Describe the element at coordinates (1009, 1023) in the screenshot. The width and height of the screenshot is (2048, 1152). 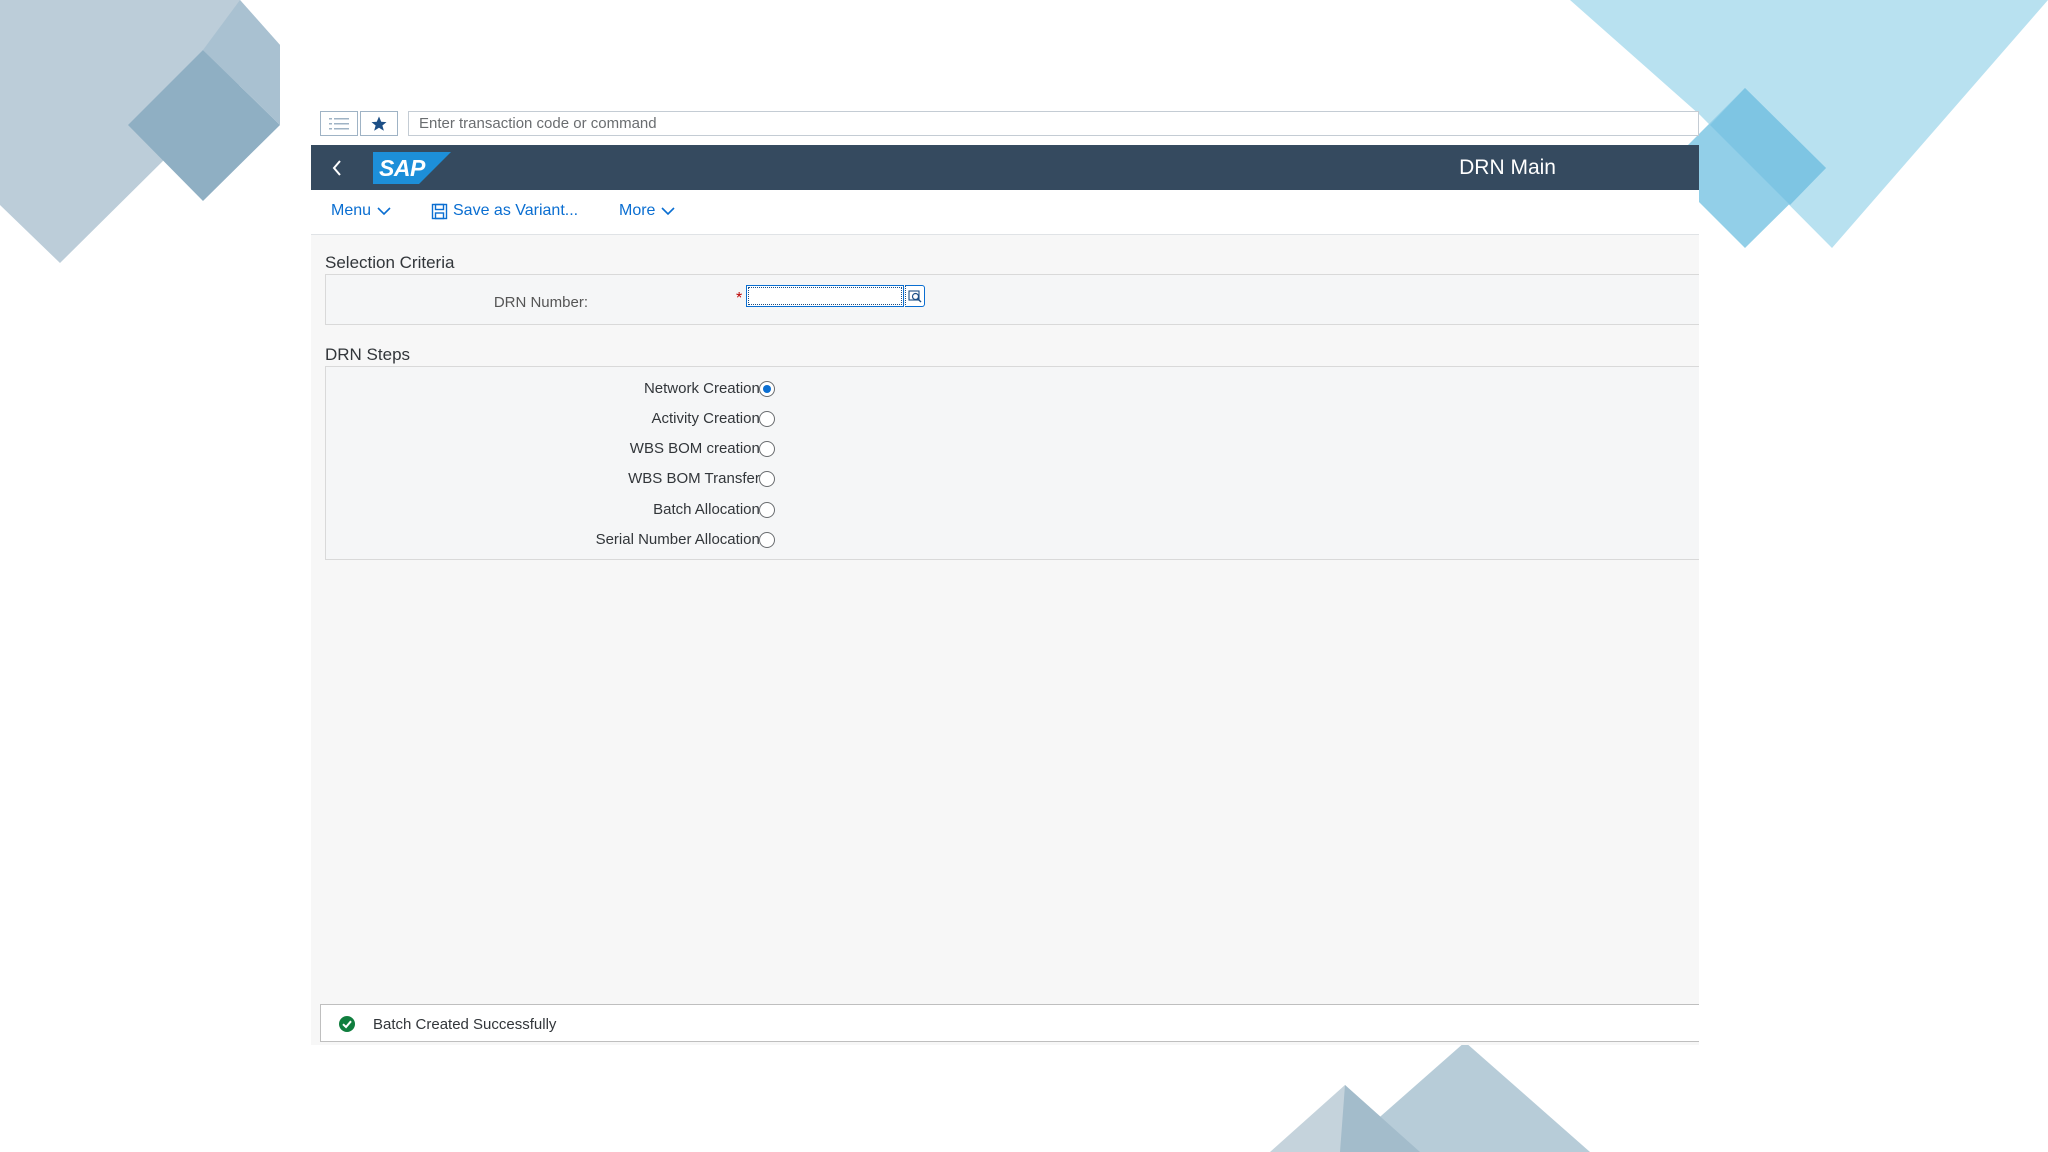
I see `status-bar: Batch Created Successfully` at that location.